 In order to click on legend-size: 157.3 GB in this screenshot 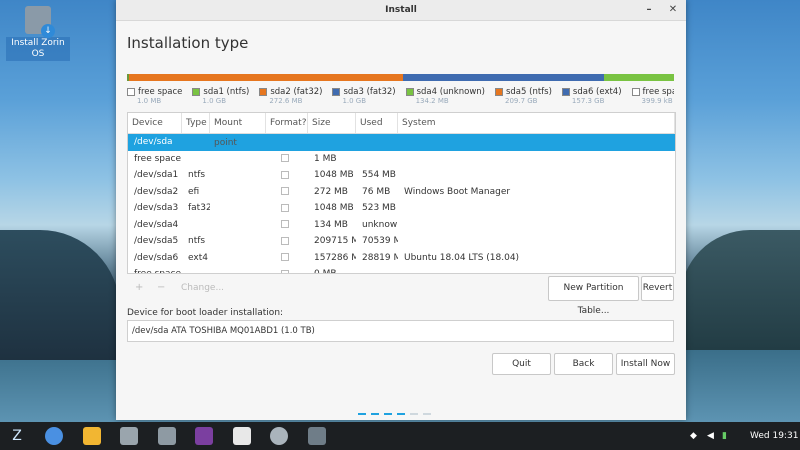, I will do `click(588, 101)`.